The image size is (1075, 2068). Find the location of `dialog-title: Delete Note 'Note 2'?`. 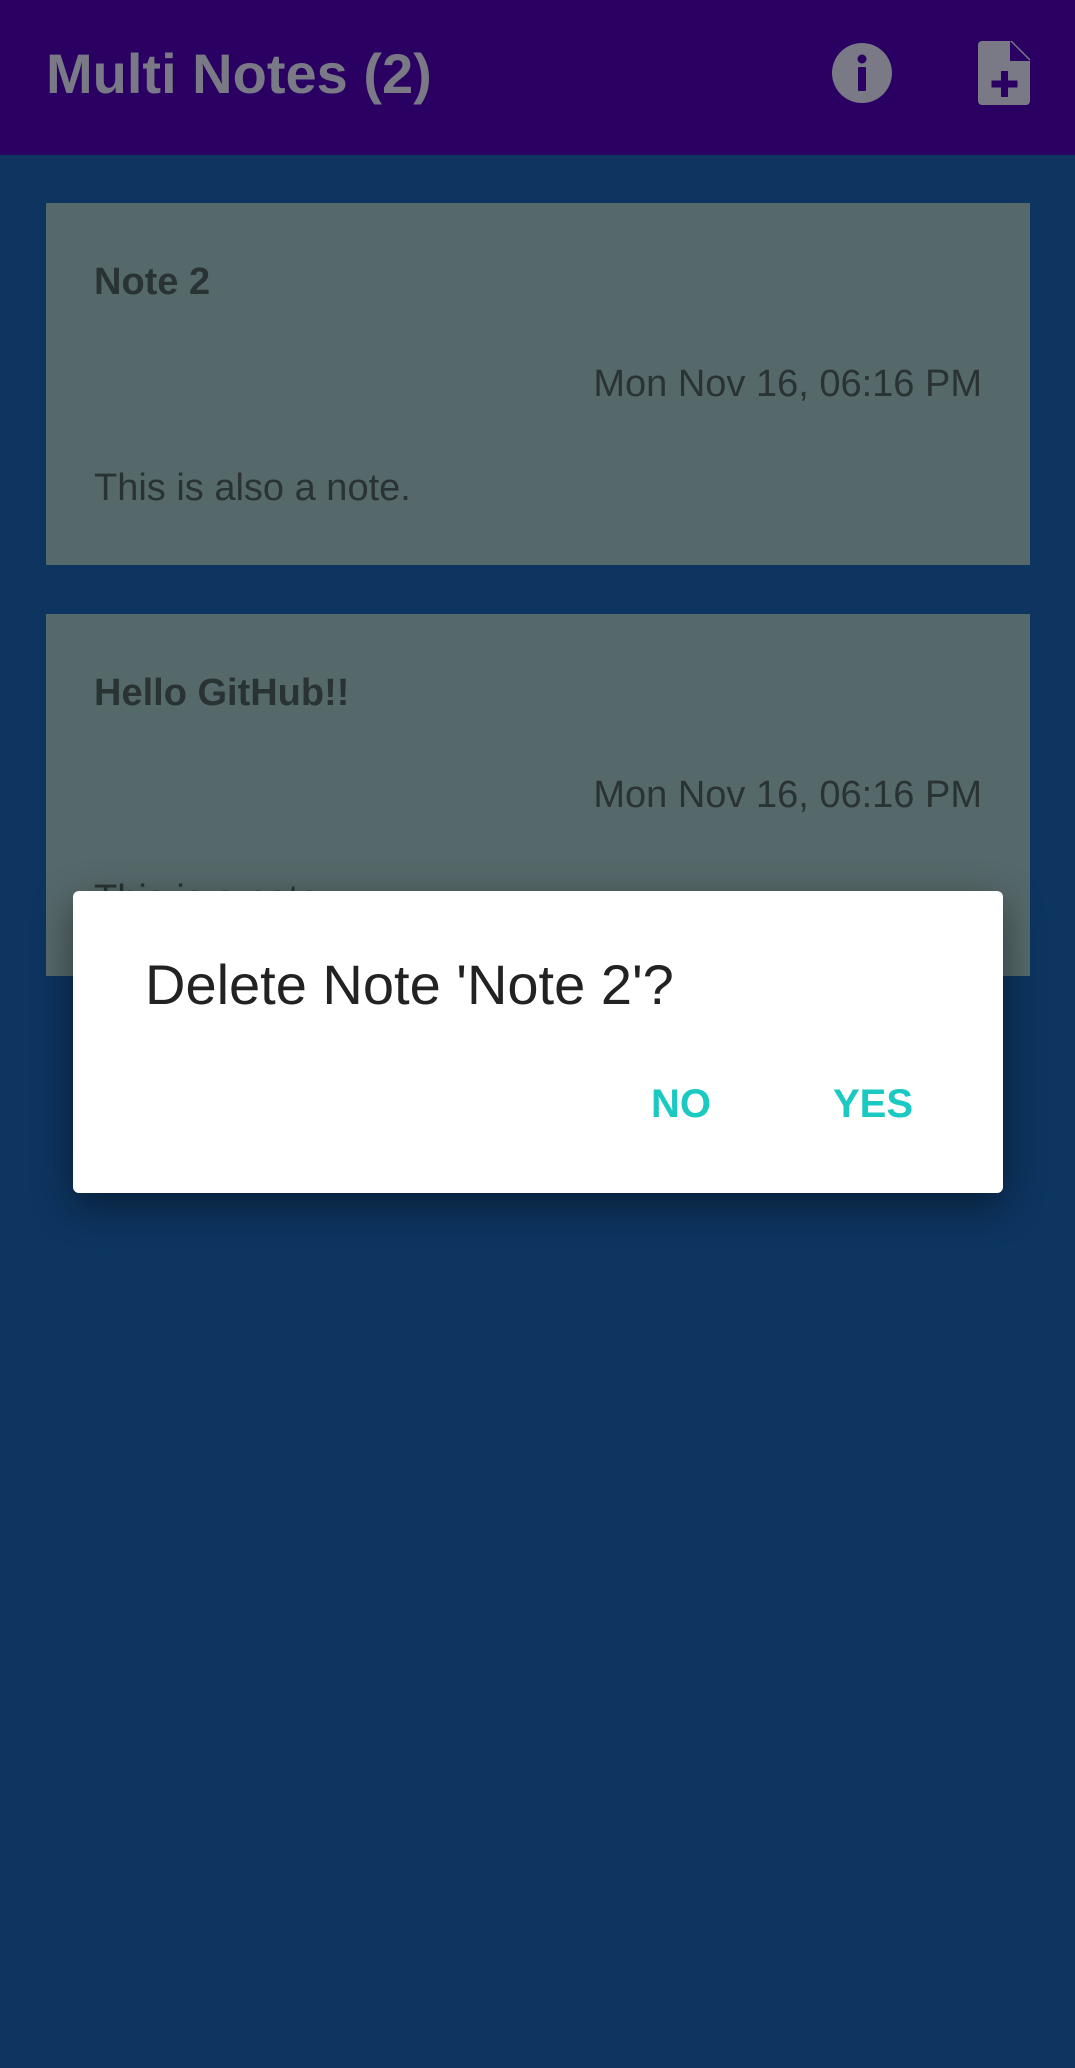

dialog-title: Delete Note 'Note 2'? is located at coordinates (409, 984).